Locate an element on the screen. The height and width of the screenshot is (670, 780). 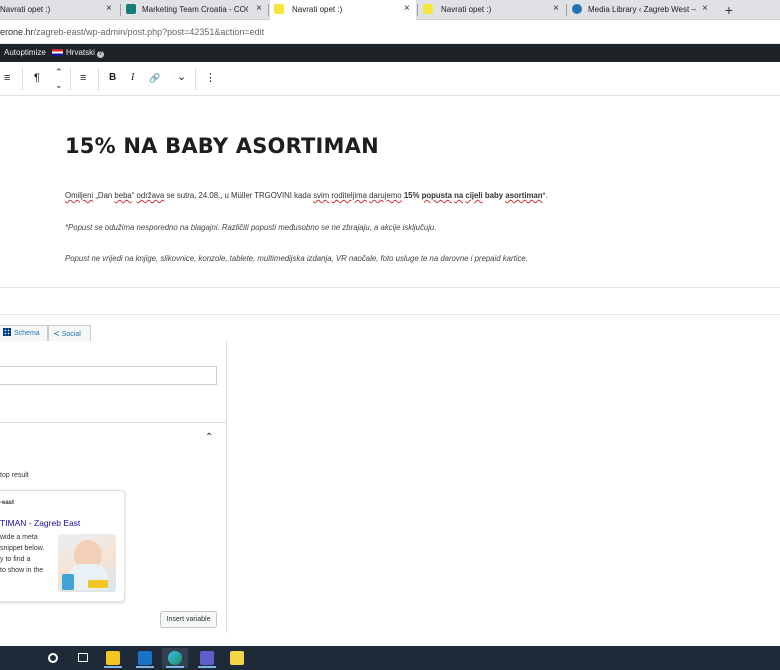
autoptimize-menu: Autoptimize is located at coordinates (25, 52).